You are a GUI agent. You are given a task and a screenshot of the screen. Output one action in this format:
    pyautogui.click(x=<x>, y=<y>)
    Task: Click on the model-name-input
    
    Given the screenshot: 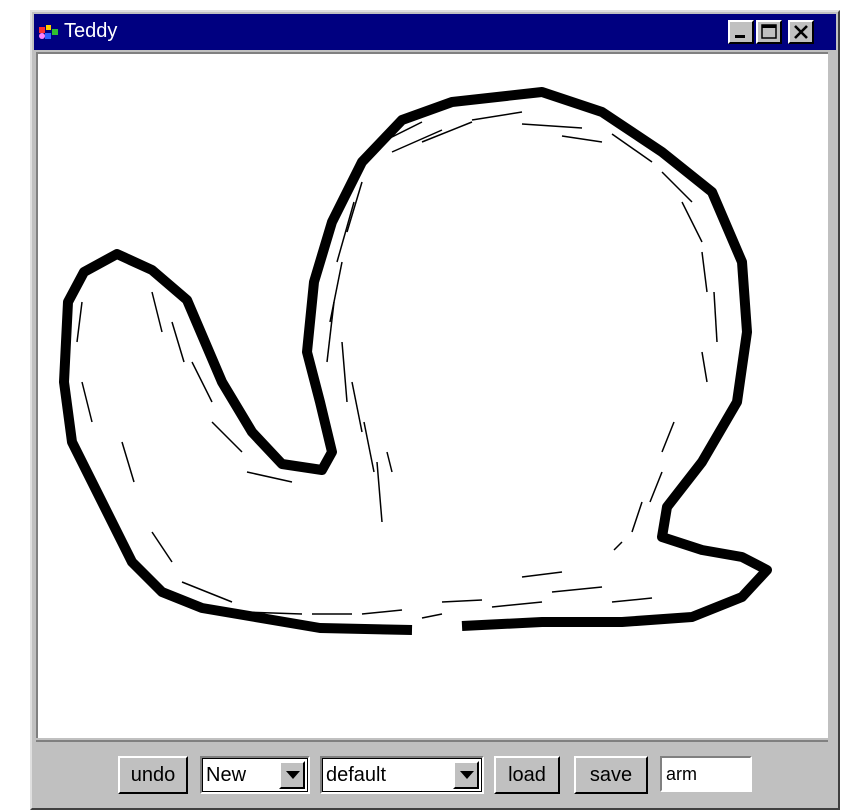 What is the action you would take?
    pyautogui.click(x=706, y=774)
    